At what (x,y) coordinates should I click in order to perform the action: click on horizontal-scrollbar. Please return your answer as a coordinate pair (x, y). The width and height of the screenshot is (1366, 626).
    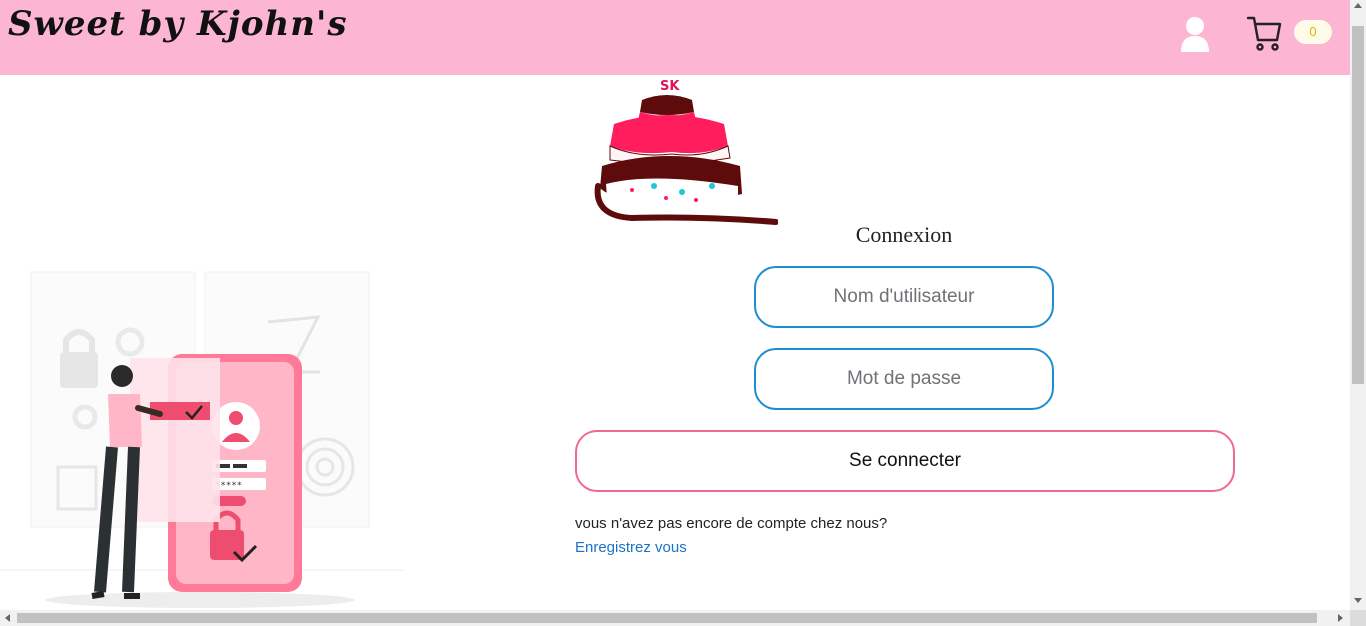
    Looking at the image, I should click on (675, 618).